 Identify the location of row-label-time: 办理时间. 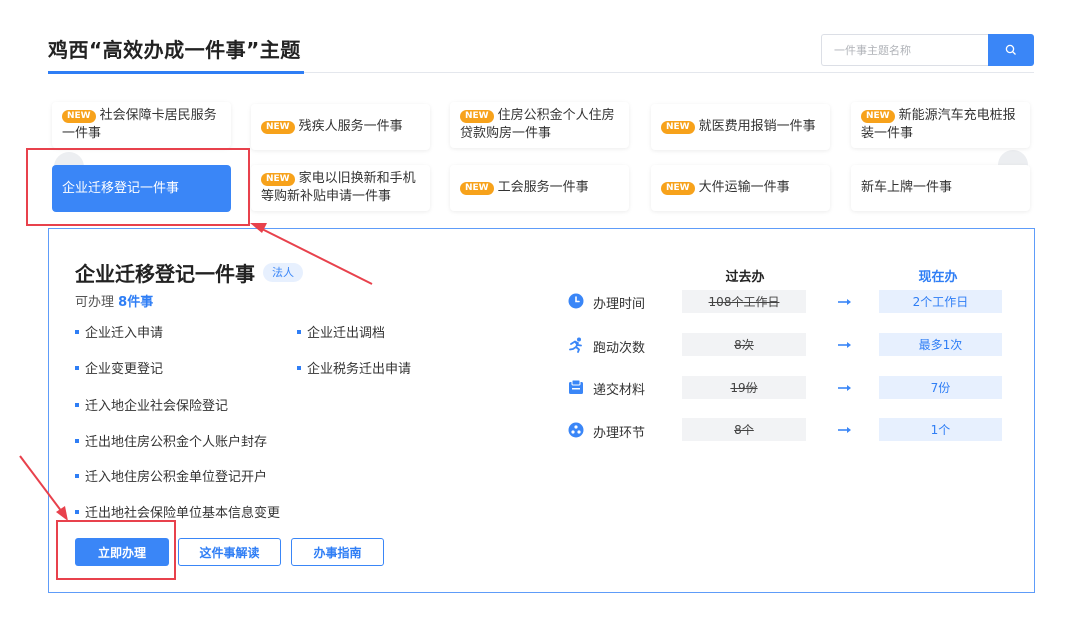
(619, 304).